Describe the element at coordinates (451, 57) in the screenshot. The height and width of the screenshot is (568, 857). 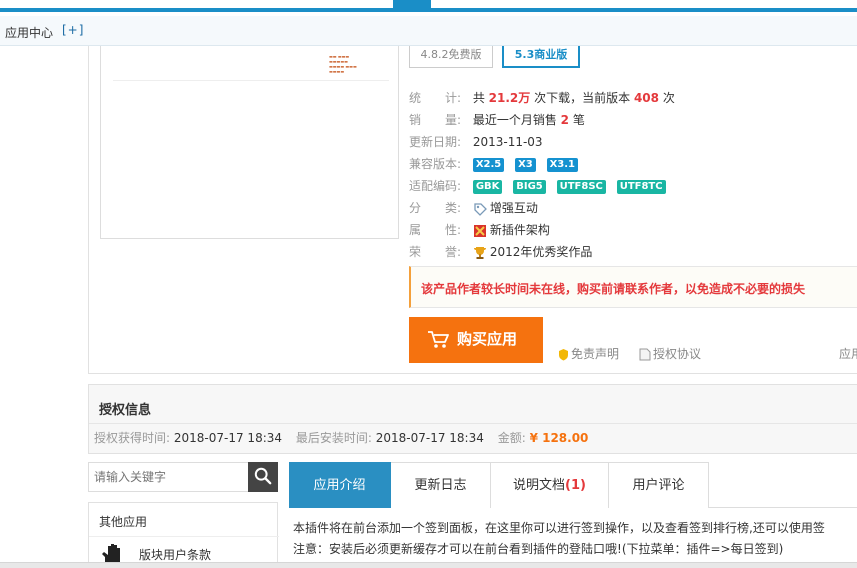
I see `version-free-tab: 4.8.2免费版` at that location.